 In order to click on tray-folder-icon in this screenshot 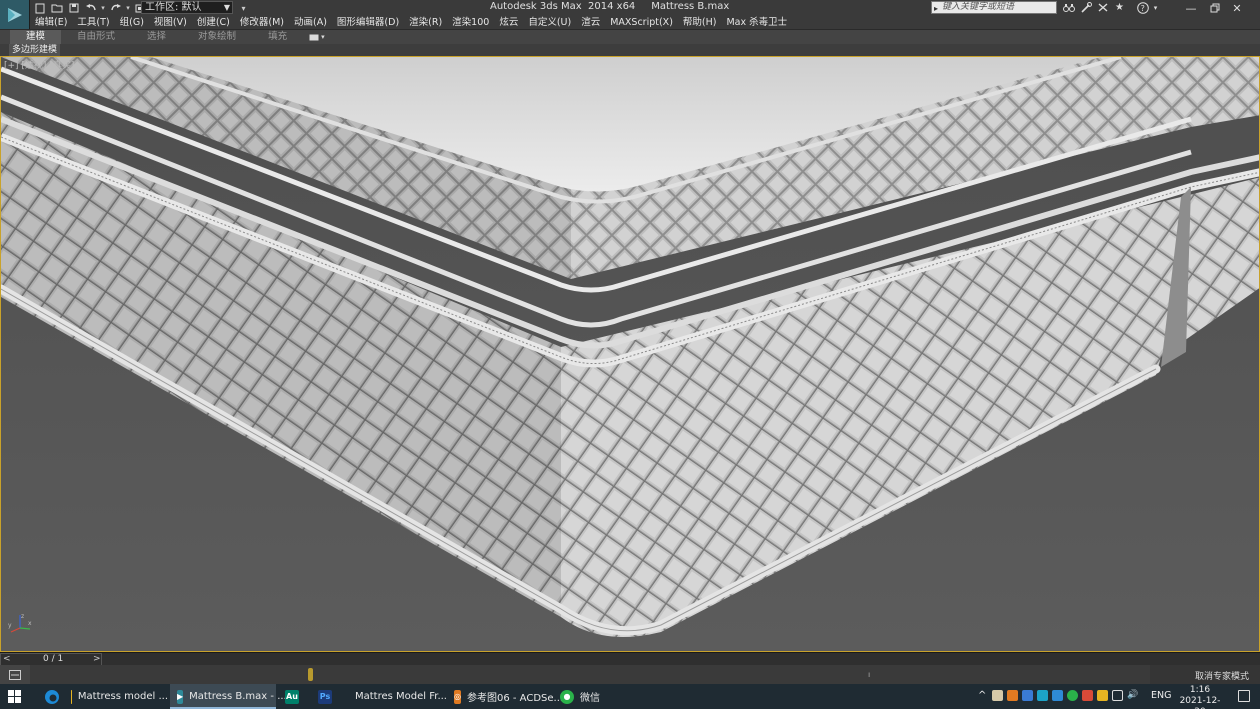, I will do `click(1013, 695)`.